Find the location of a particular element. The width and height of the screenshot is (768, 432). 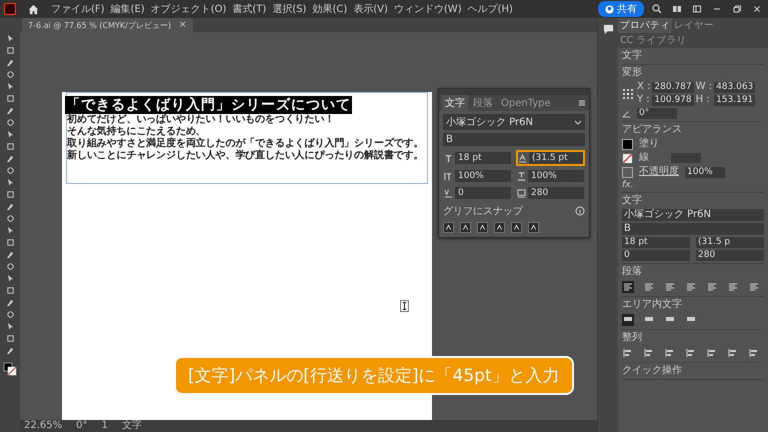

section-title: 文字 is located at coordinates (632, 201).